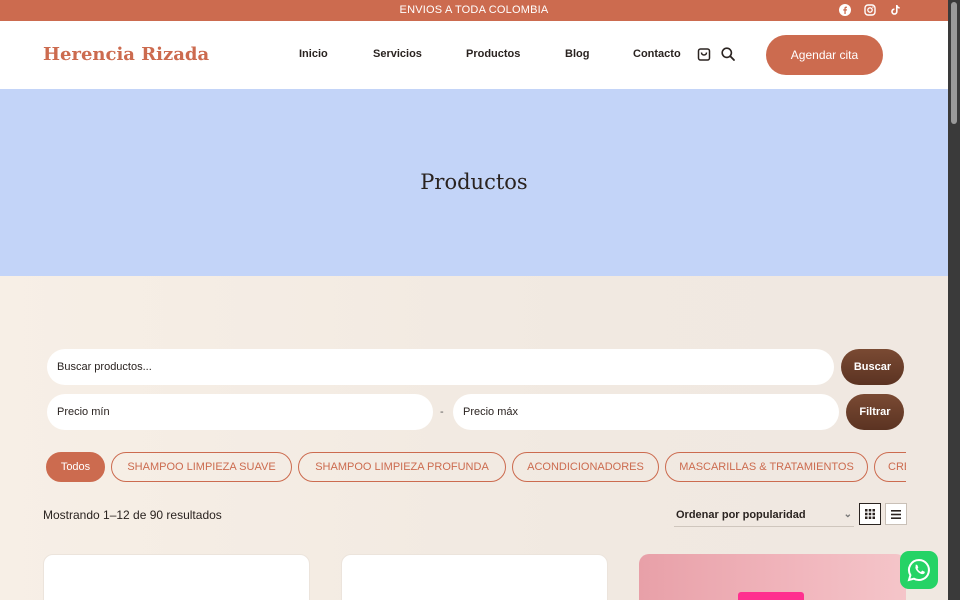 Image resolution: width=960 pixels, height=600 pixels. I want to click on chevron-down-icon: ⌄, so click(847, 514).